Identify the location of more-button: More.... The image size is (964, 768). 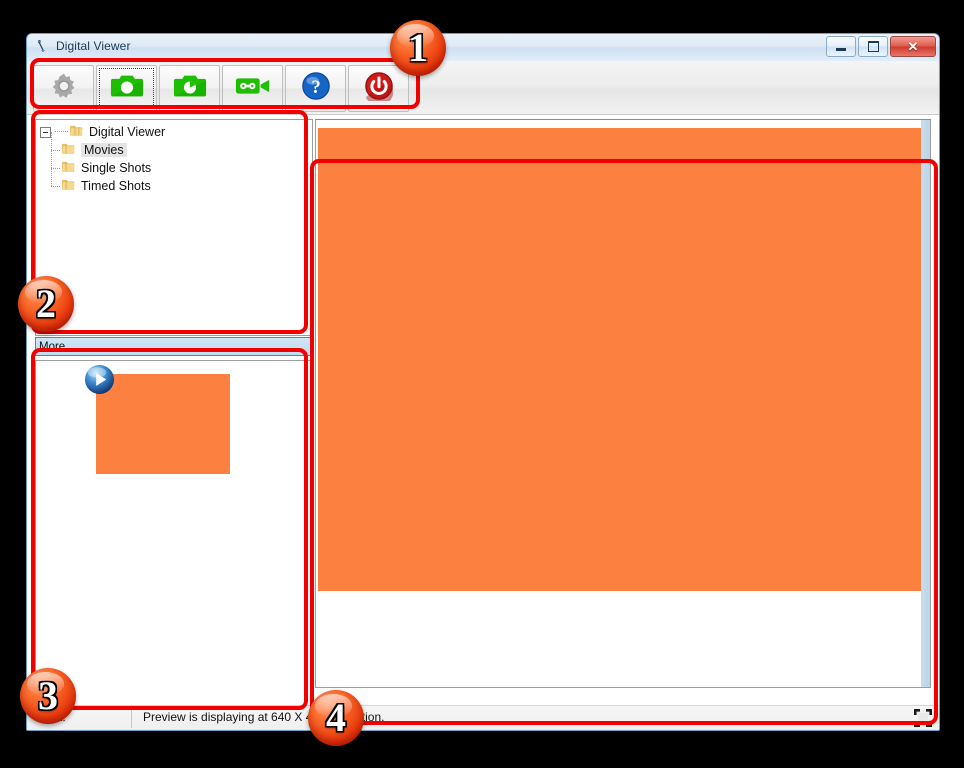
(174, 346).